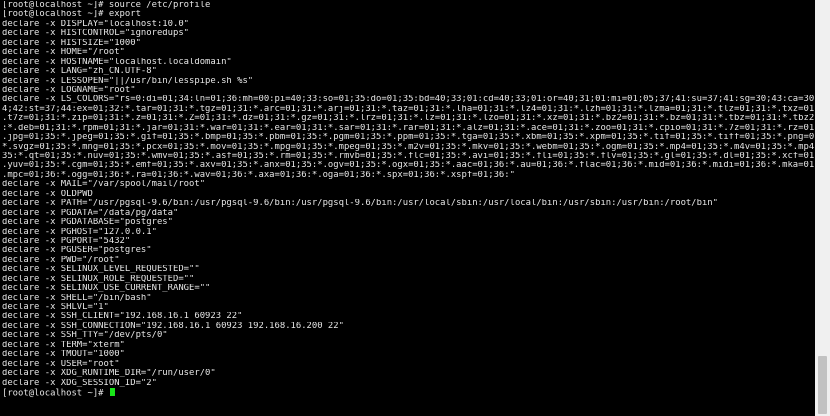 The width and height of the screenshot is (830, 416). Describe the element at coordinates (90, 213) in the screenshot. I see `terminal-line: declare -x PGDATA="/data/pg/data"` at that location.